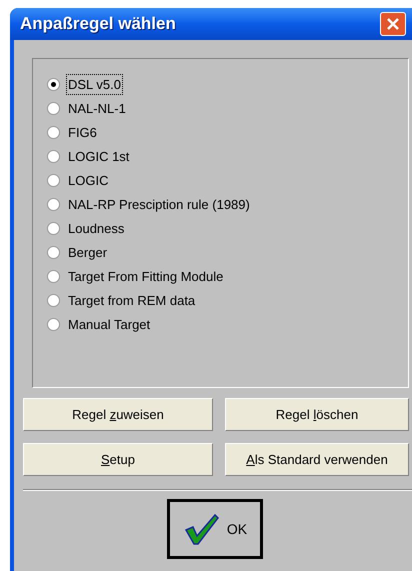  Describe the element at coordinates (98, 24) in the screenshot. I see `window-title: Anpaßregel wählen` at that location.